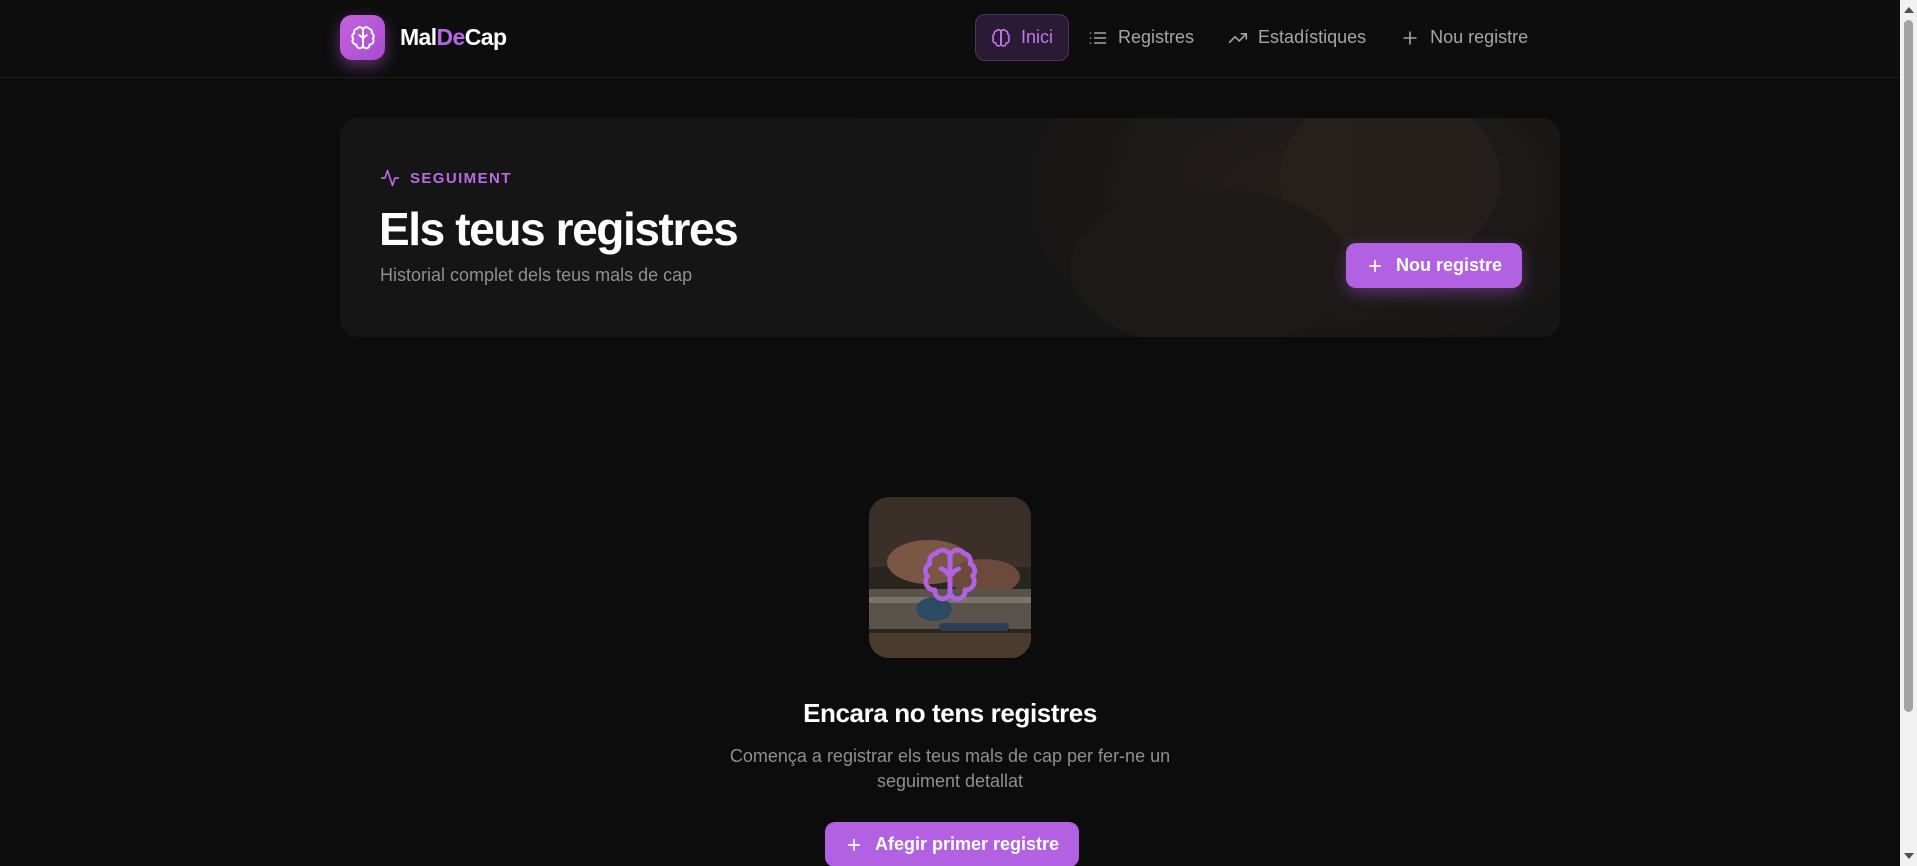 The width and height of the screenshot is (1917, 866). What do you see at coordinates (1479, 37) in the screenshot?
I see `nav-label-nou-registre: Nou registre` at bounding box center [1479, 37].